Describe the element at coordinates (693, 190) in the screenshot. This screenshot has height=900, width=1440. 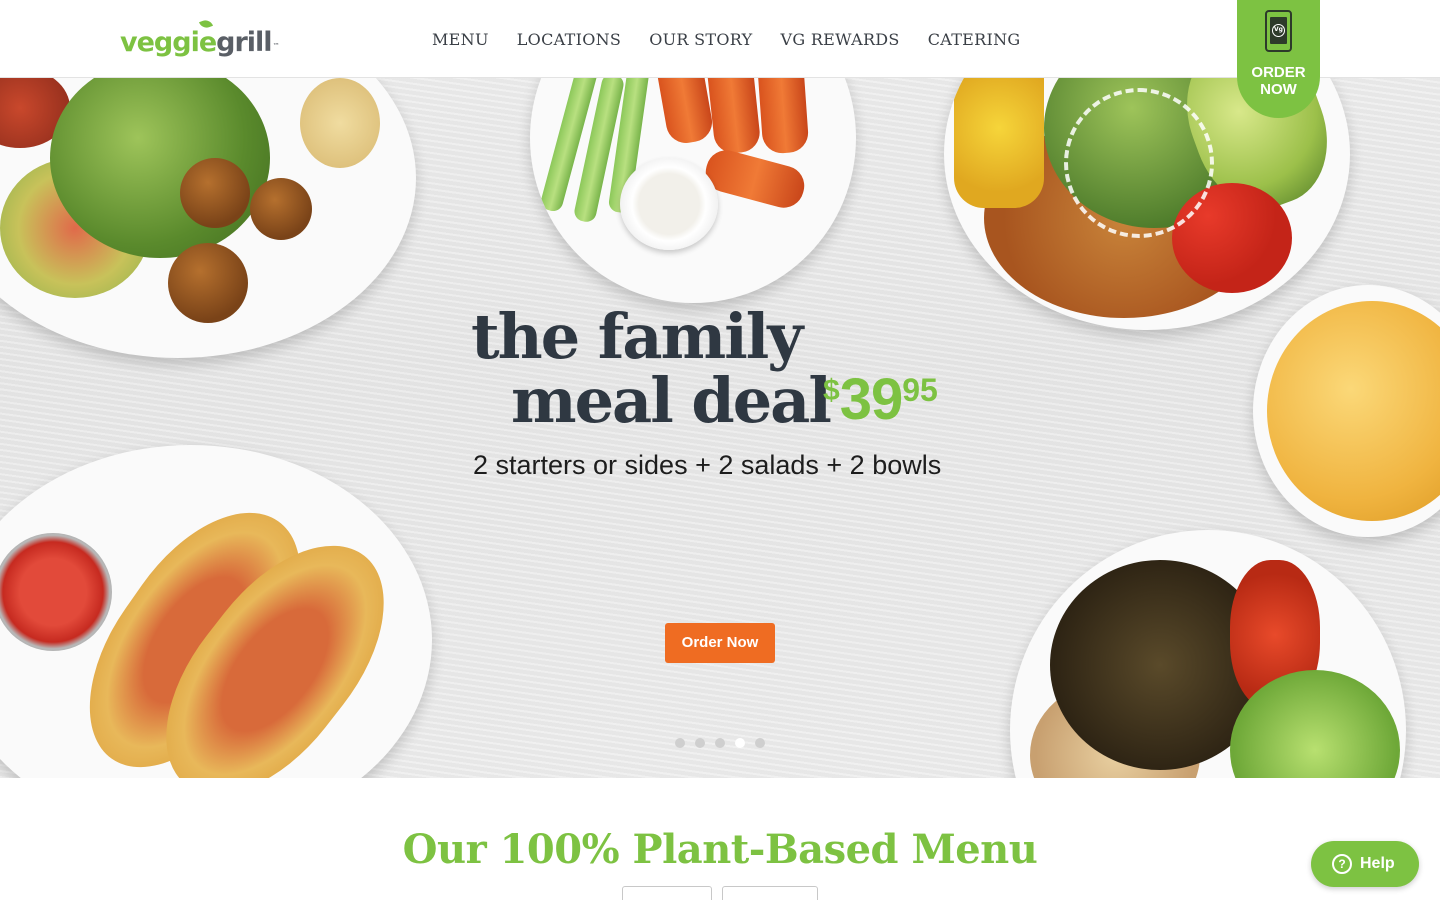
I see `buffalo-wings-plate-image` at that location.